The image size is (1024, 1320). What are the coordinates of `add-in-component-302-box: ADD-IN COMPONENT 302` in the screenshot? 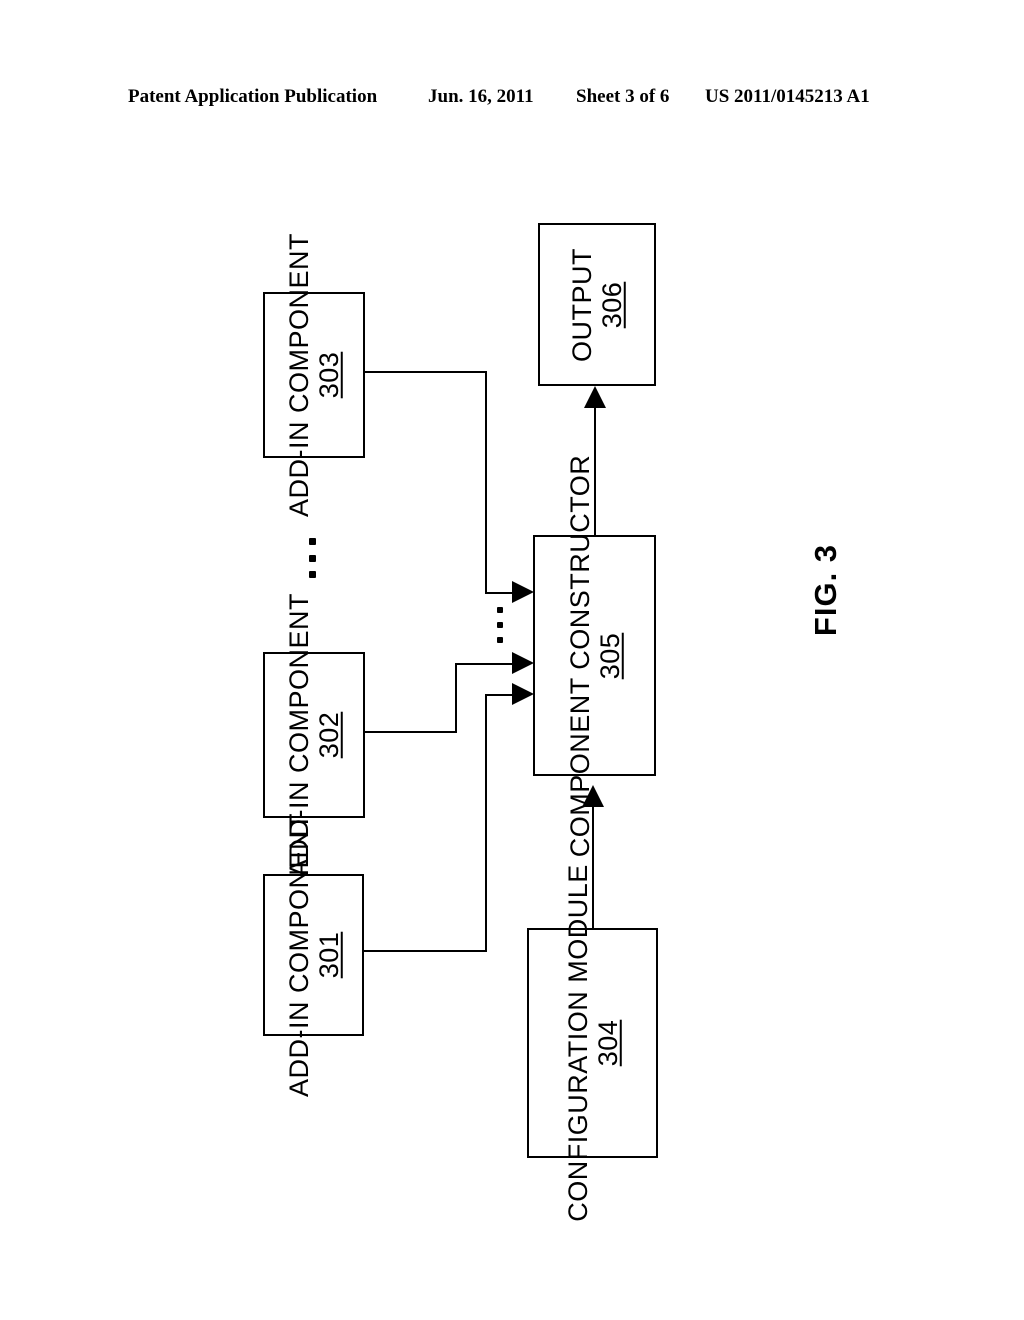 It's located at (314, 735).